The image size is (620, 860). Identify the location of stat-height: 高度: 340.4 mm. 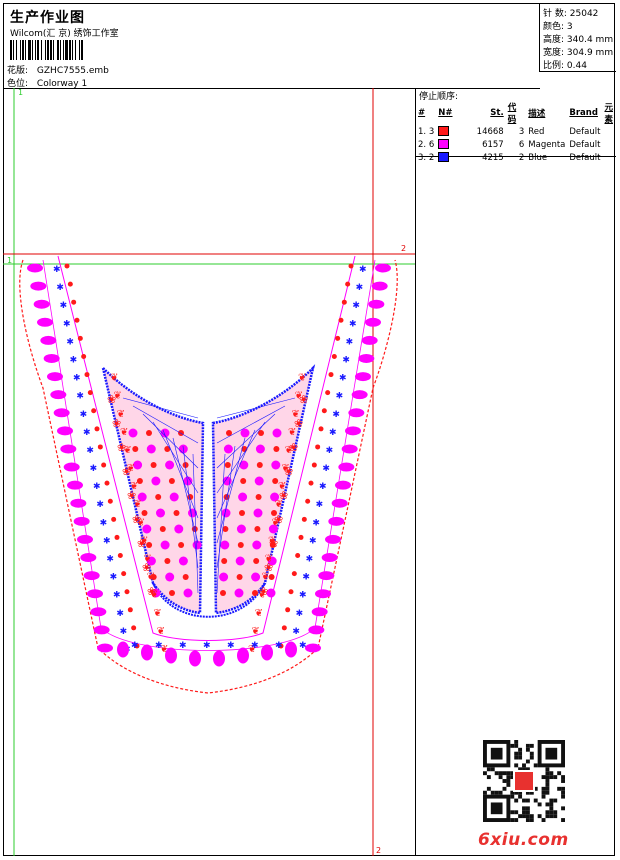
(578, 40).